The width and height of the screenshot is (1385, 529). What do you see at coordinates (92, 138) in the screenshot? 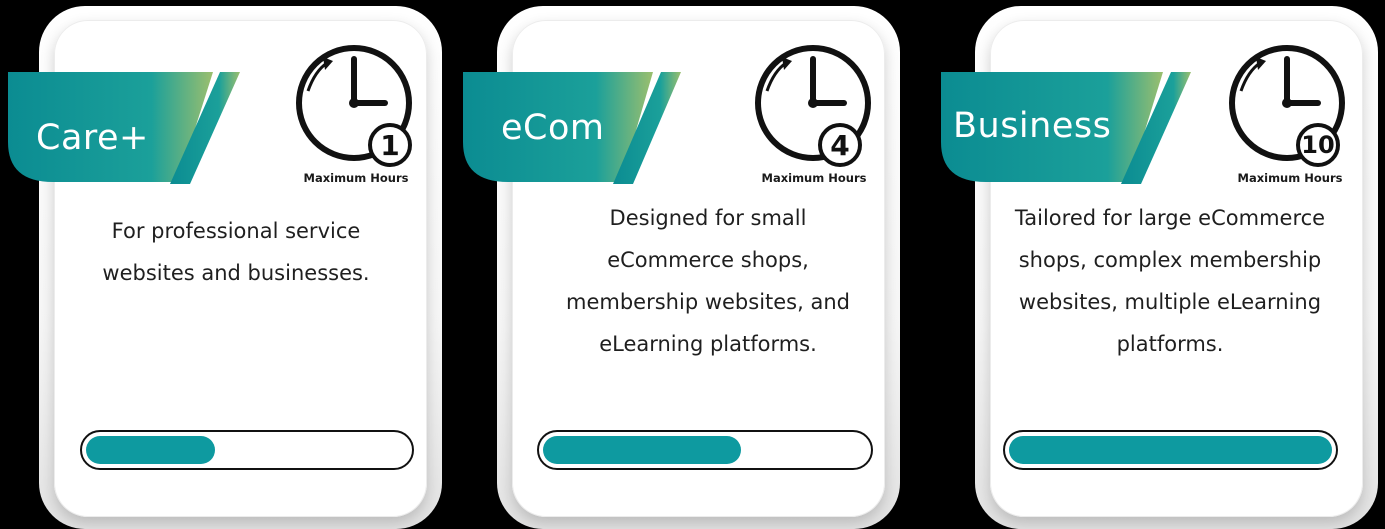
I see `plan-name: Care+` at bounding box center [92, 138].